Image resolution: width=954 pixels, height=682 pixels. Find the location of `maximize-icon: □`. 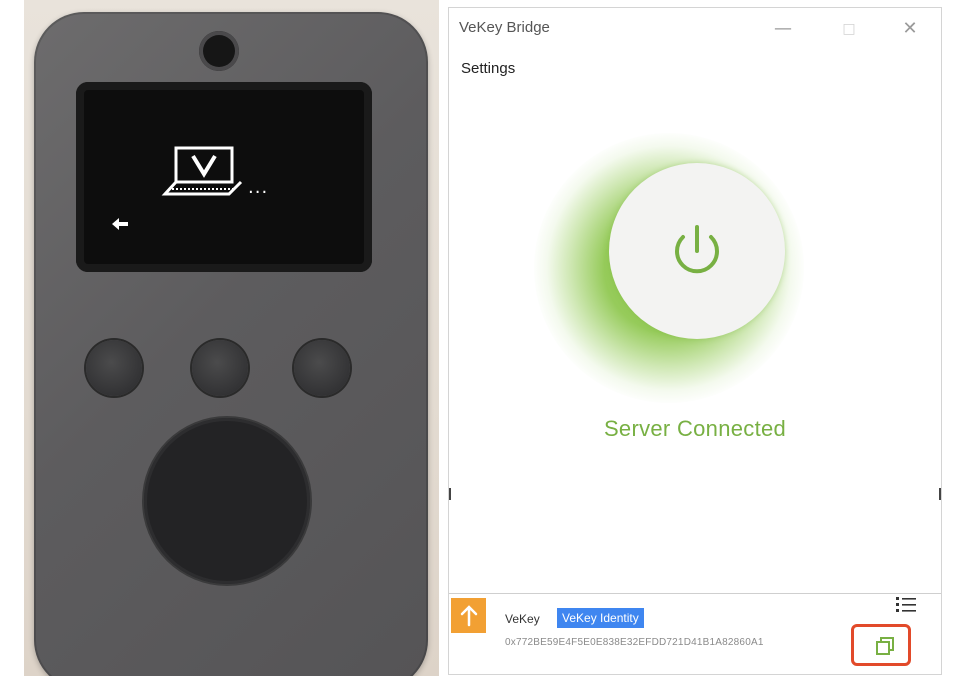

maximize-icon: □ is located at coordinates (849, 29).